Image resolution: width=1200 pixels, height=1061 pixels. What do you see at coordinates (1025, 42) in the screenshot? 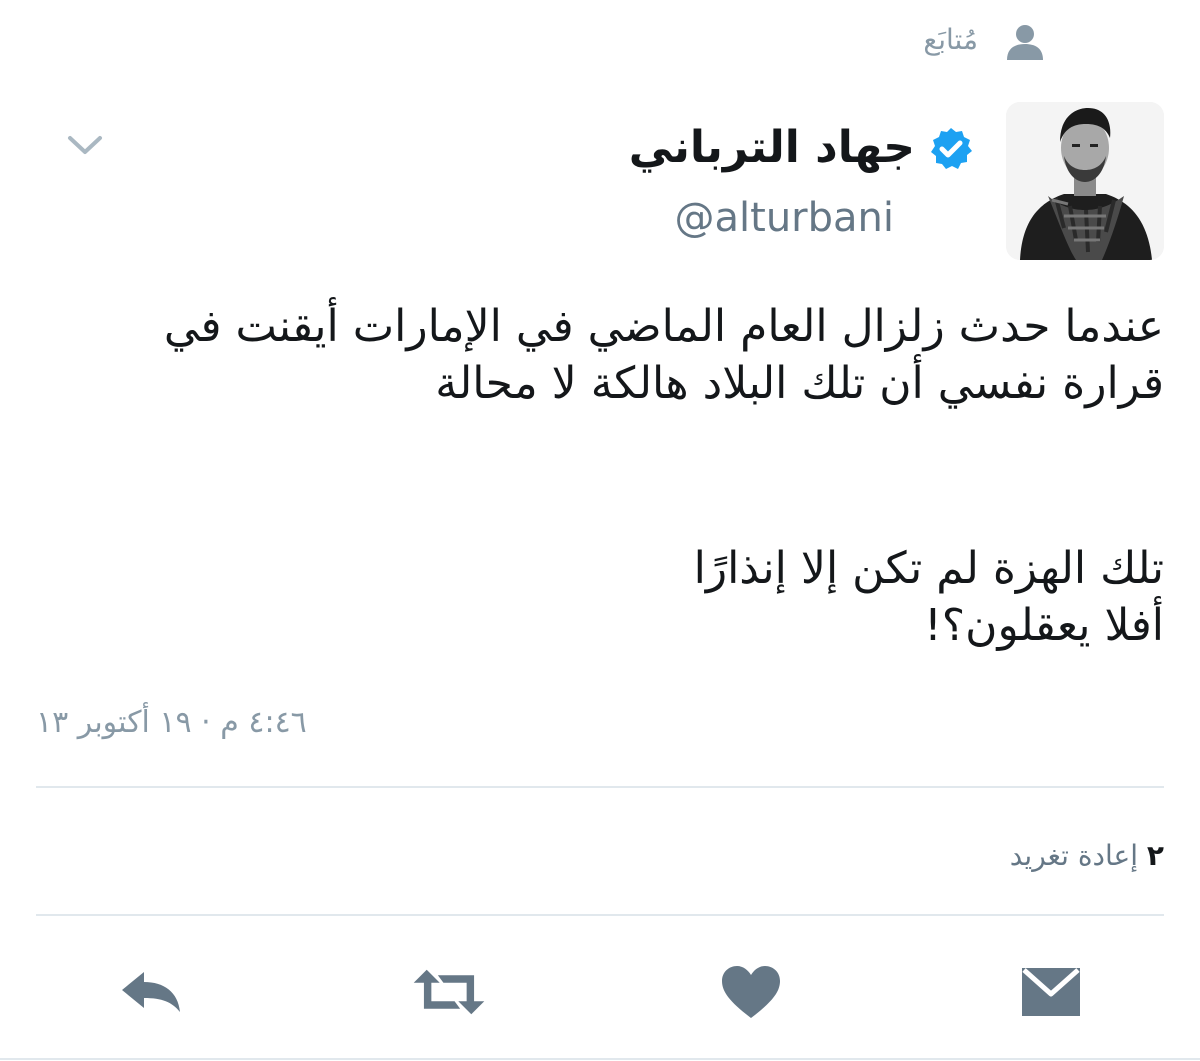
I see `person-icon` at bounding box center [1025, 42].